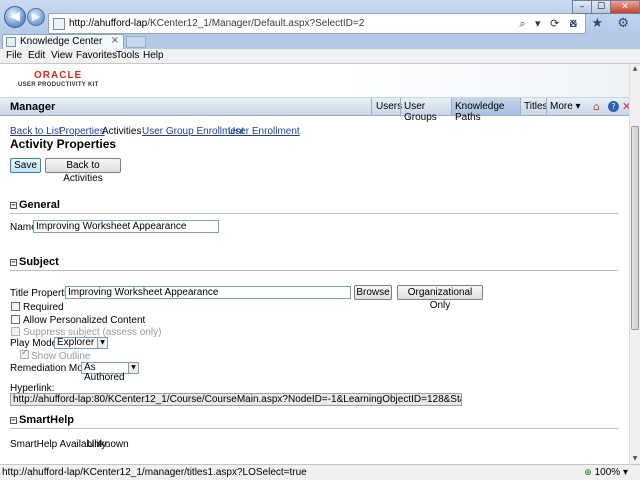 Image resolution: width=640 pixels, height=480 pixels. I want to click on remediation-modes-select: As Authored ▼, so click(110, 372).